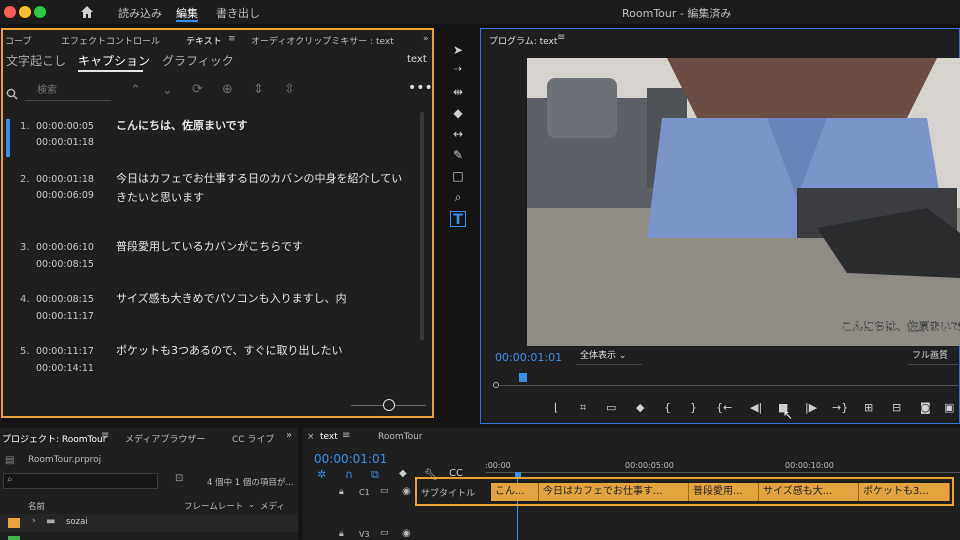  Describe the element at coordinates (114, 60) in the screenshot. I see `subtab-captions: キャプション` at that location.